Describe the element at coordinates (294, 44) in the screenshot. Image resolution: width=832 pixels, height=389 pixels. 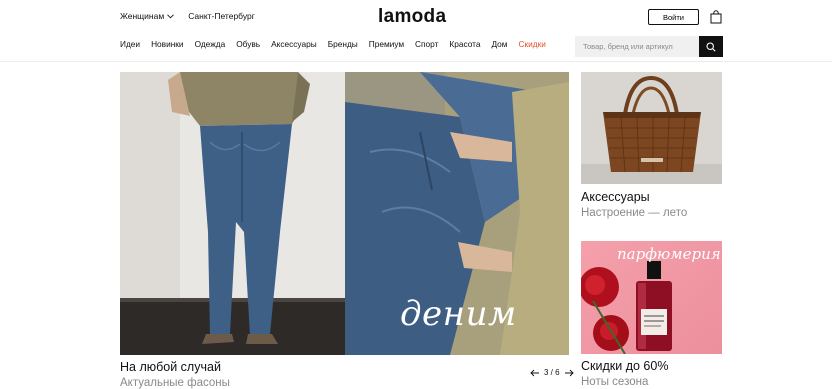
I see `nav-item-accessories: Аксессуары` at that location.